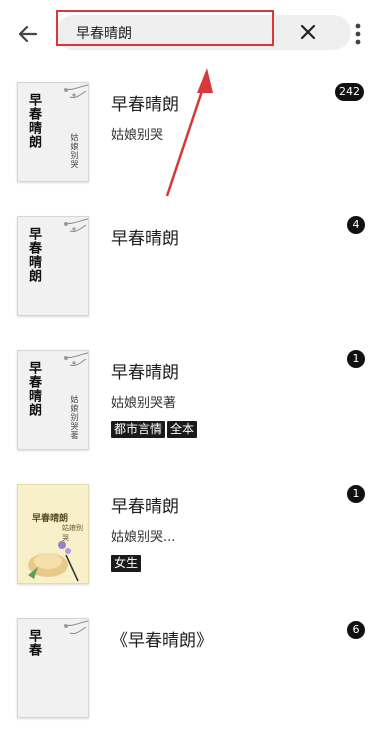 This screenshot has width=381, height=736. Describe the element at coordinates (356, 630) in the screenshot. I see `count-badge: 6` at that location.